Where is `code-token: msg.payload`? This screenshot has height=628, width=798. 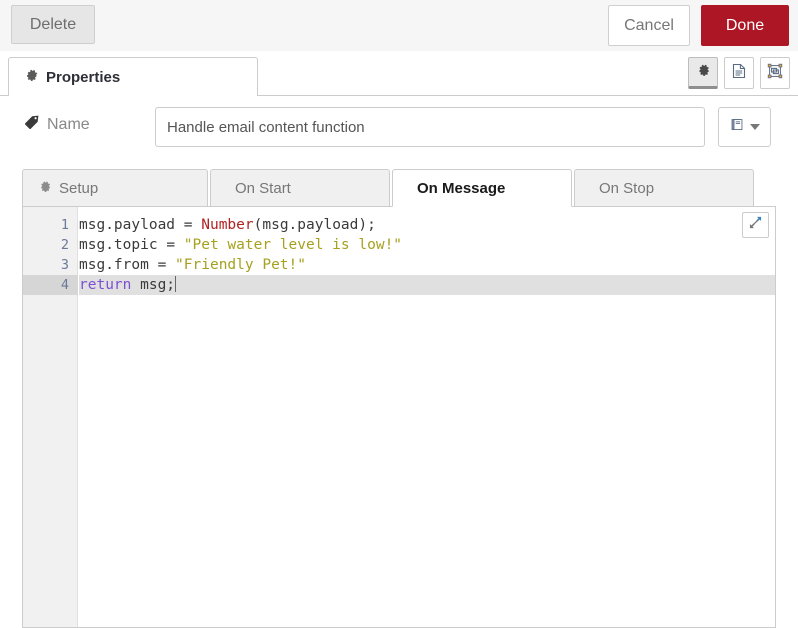 code-token: msg.payload is located at coordinates (131, 225).